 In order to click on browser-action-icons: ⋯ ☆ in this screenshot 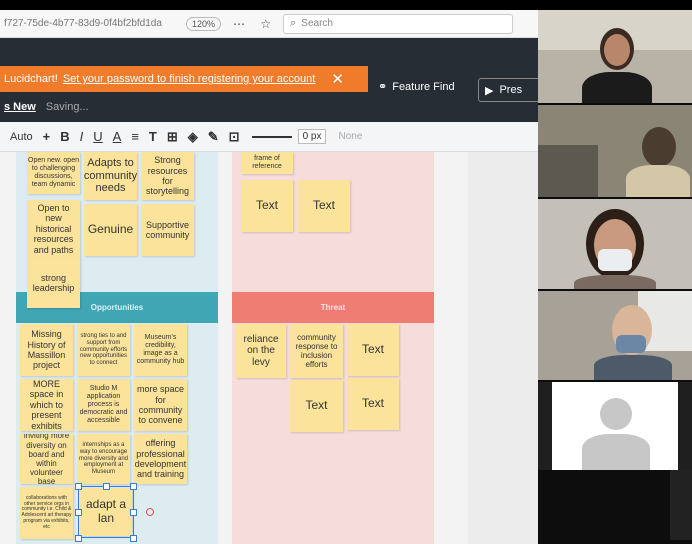, I will do `click(255, 24)`.